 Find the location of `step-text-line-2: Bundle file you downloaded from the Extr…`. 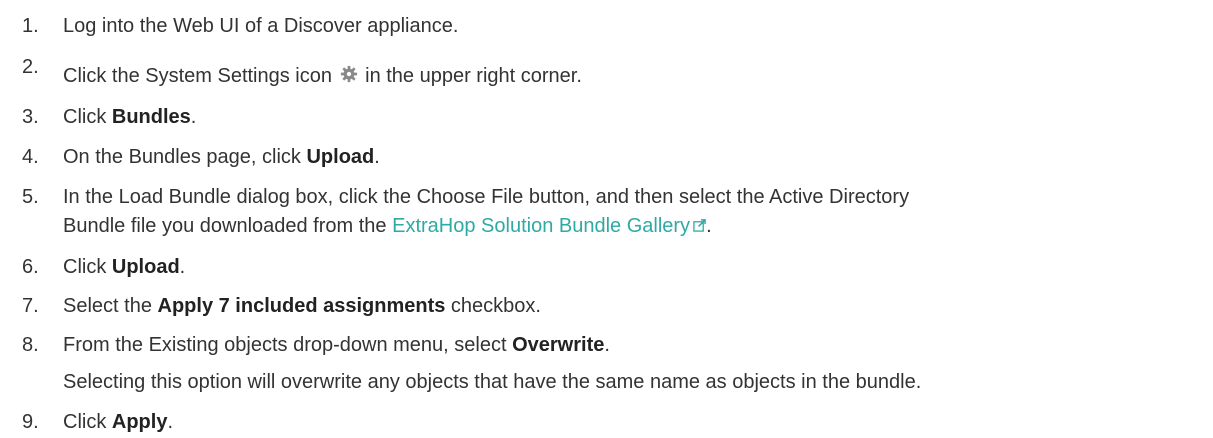

step-text-line-2: Bundle file you downloaded from the Extr… is located at coordinates (633, 226).